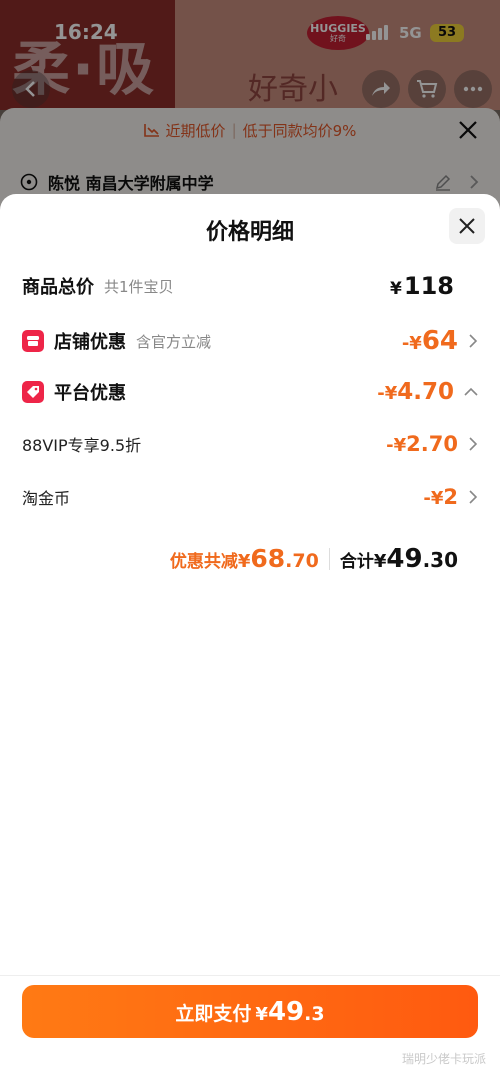  What do you see at coordinates (250, 286) in the screenshot?
I see `goods-total-row: 商品总价 共1件宝贝 ¥118` at bounding box center [250, 286].